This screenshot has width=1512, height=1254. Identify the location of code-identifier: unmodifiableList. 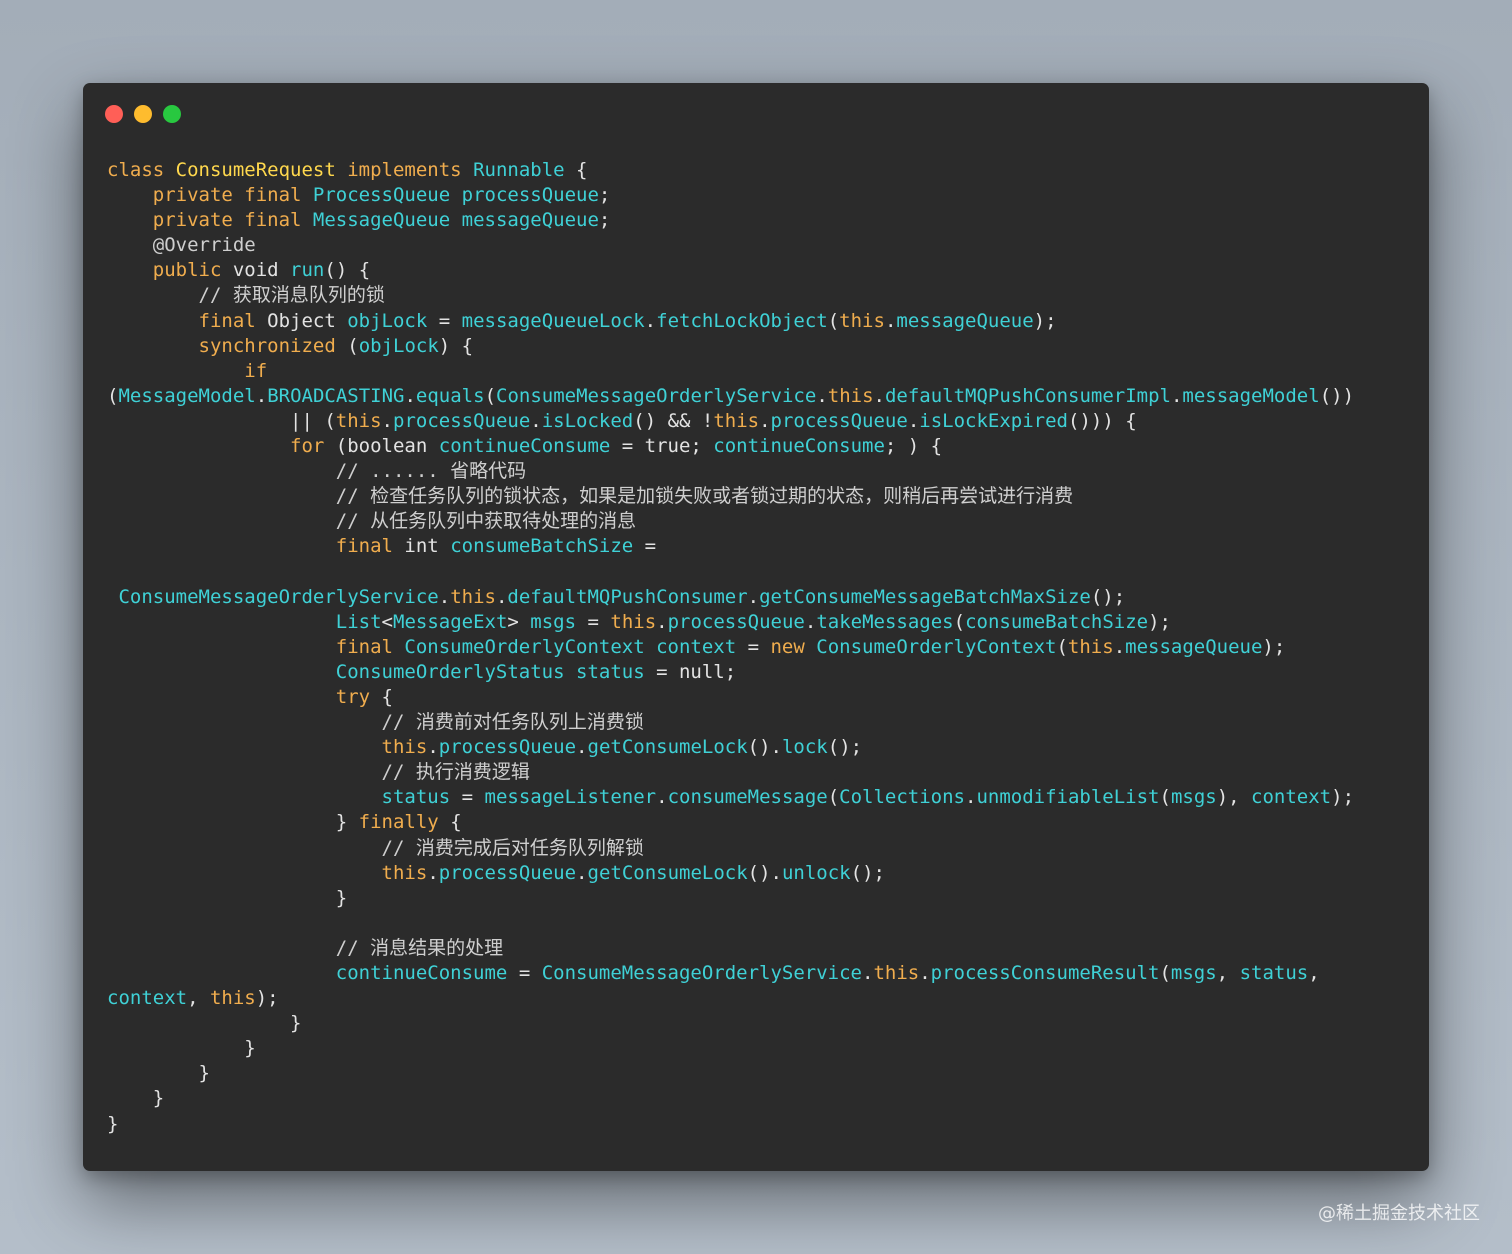
(1068, 797).